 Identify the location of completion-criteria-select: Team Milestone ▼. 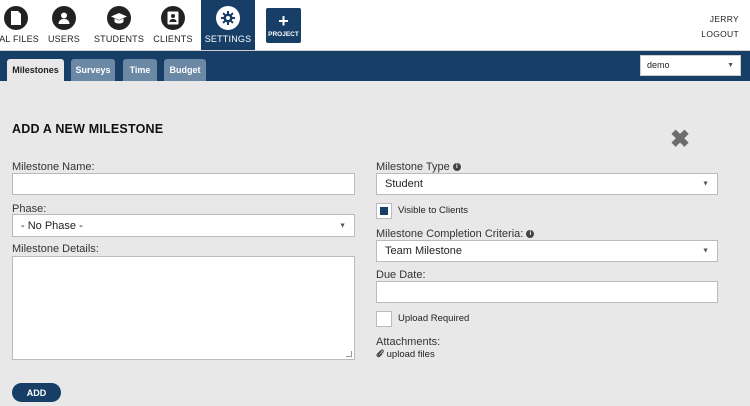
(547, 251).